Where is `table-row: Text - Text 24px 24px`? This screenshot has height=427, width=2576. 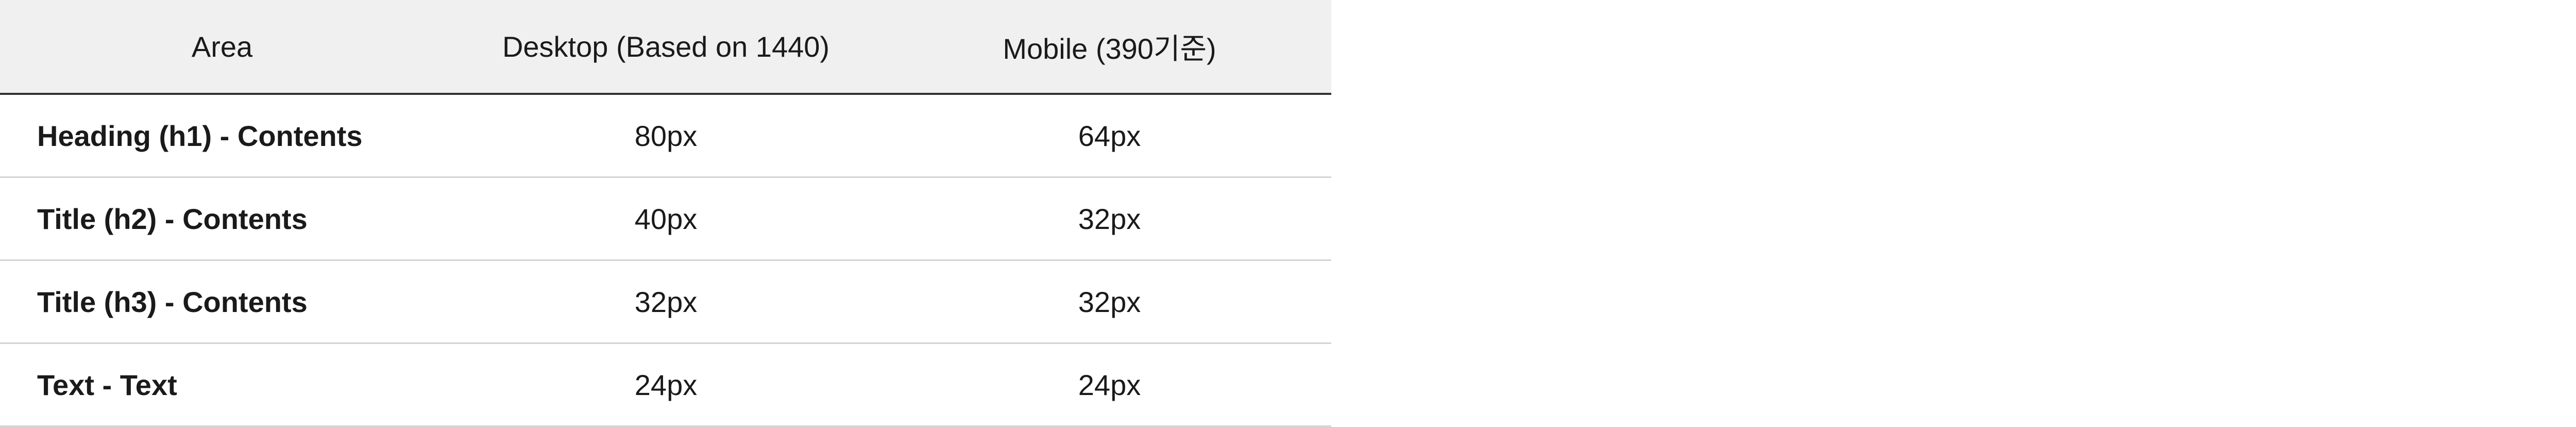 table-row: Text - Text 24px 24px is located at coordinates (665, 385).